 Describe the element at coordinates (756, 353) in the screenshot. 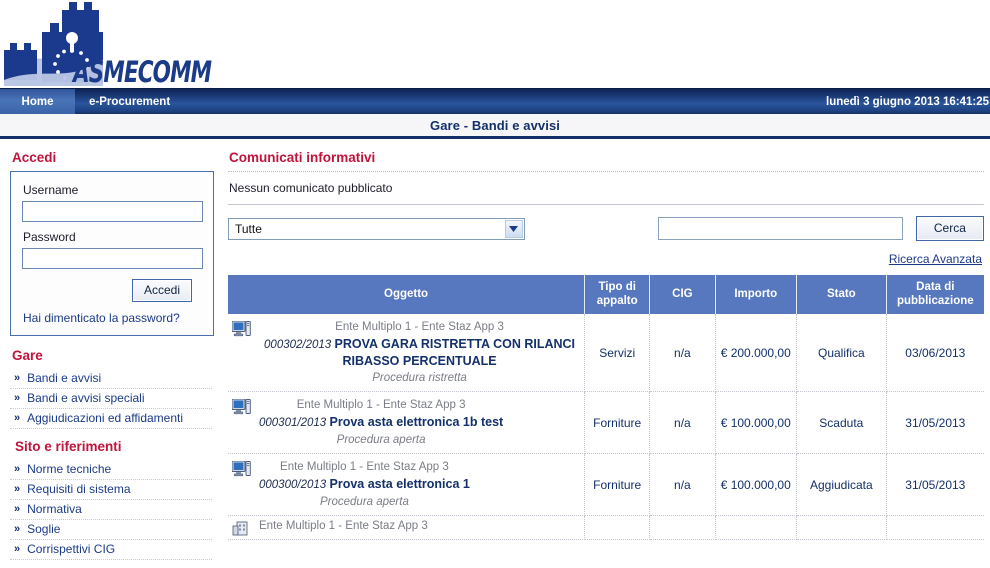

I see `cell-importo: € 200.000,00` at that location.